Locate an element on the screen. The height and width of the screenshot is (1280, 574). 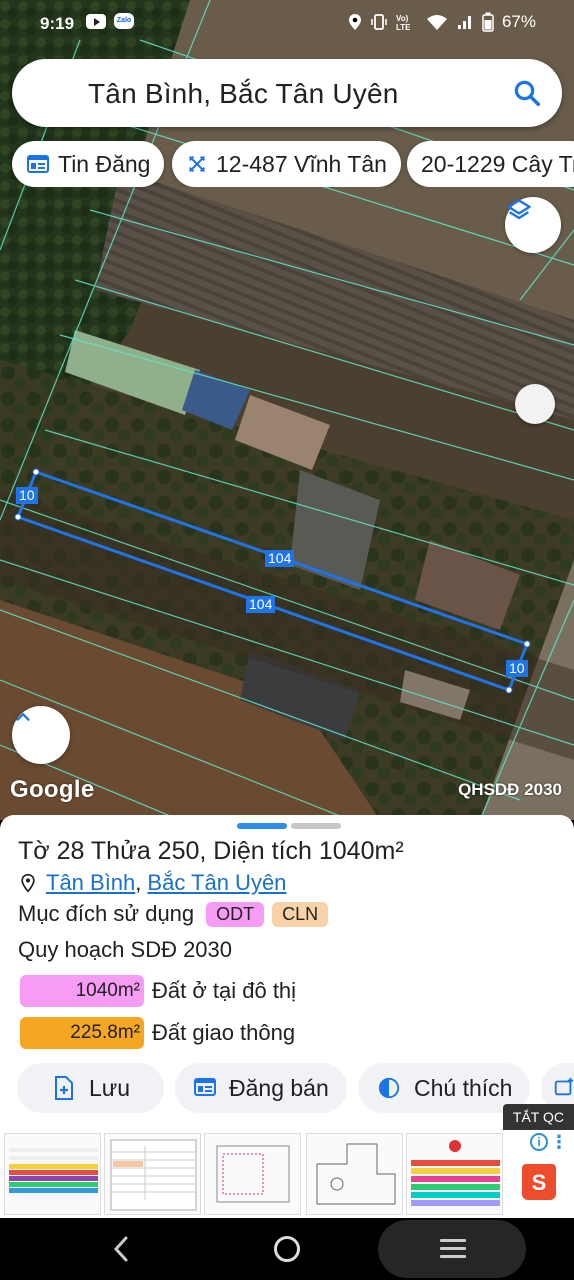
dimension-label-west: 10 is located at coordinates (27, 495).